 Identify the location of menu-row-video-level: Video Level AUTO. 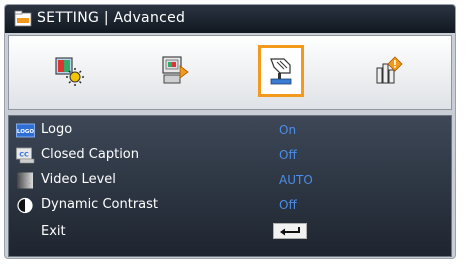
(230, 180).